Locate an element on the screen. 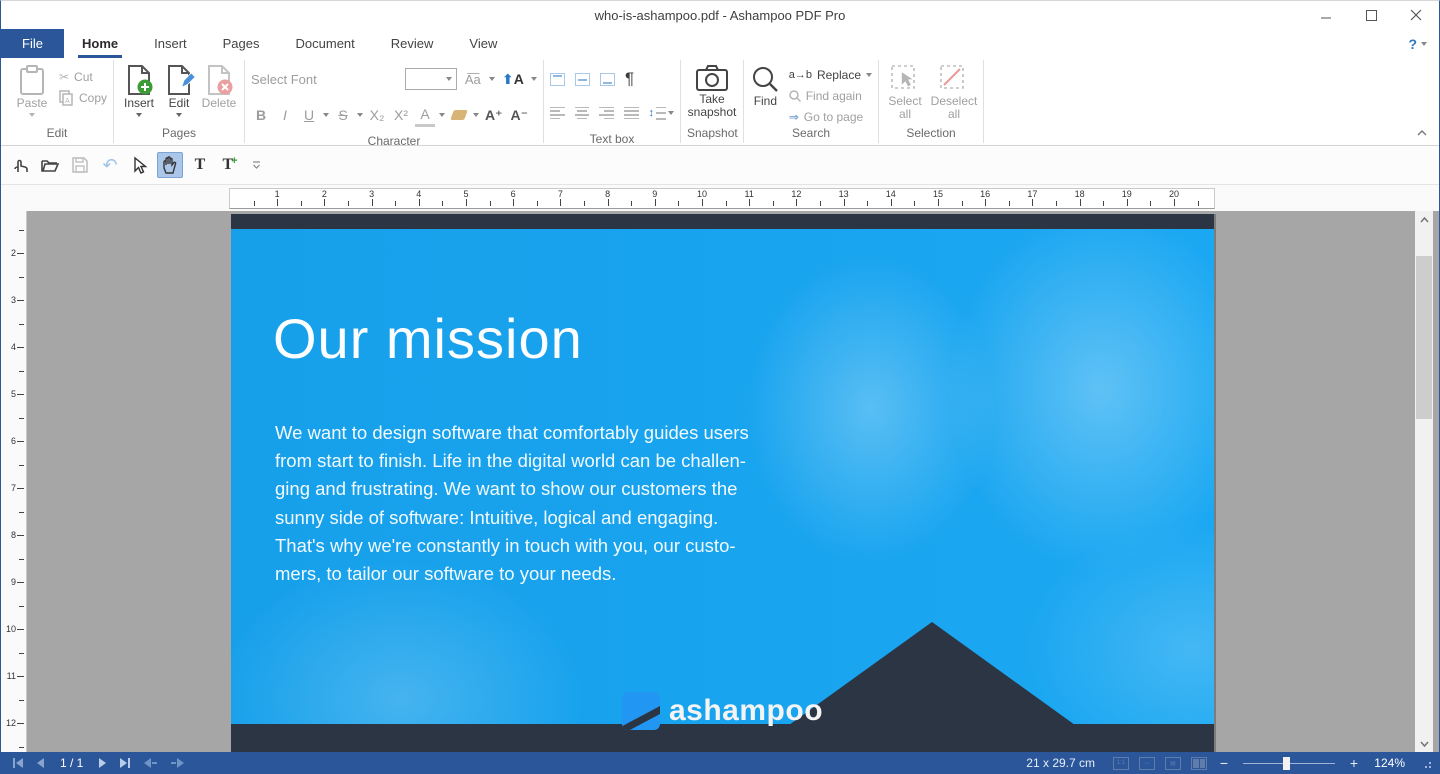 This screenshot has height=774, width=1440. tab-pages: Pages is located at coordinates (241, 43).